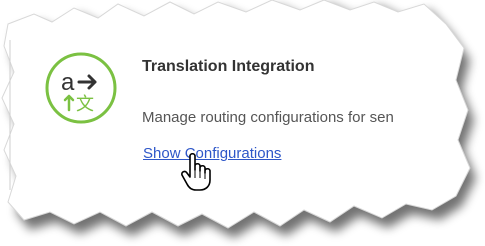 This screenshot has height=246, width=485. I want to click on translate-icon: a 文, so click(81, 88).